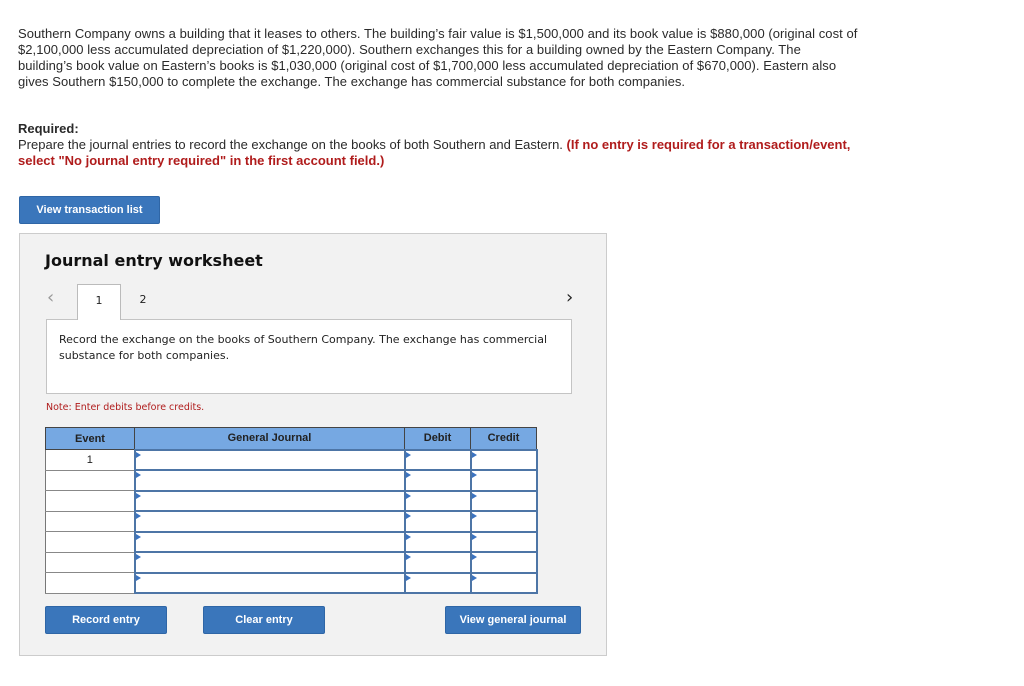  I want to click on chevron-right-icon: ›, so click(569, 297).